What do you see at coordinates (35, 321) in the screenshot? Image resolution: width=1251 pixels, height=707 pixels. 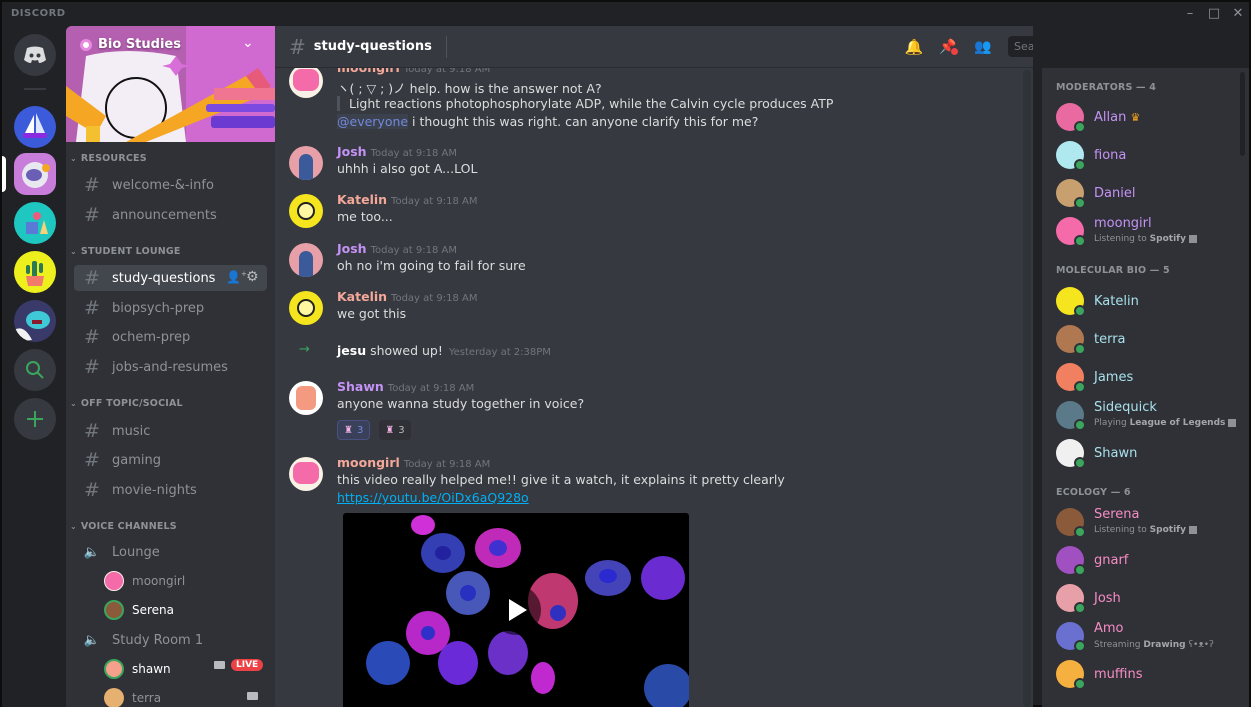 I see `guild-monster` at bounding box center [35, 321].